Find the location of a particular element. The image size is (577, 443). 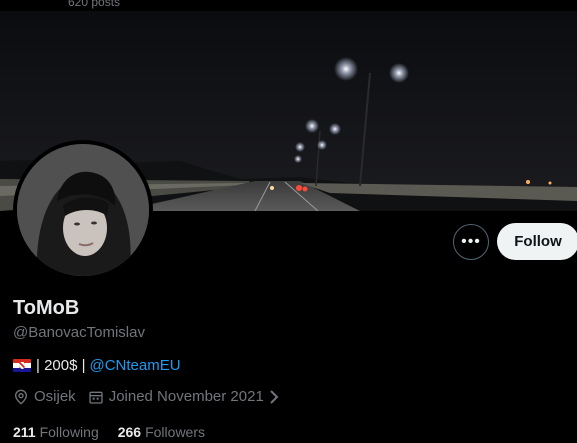

calendar-icon is located at coordinates (96, 397).